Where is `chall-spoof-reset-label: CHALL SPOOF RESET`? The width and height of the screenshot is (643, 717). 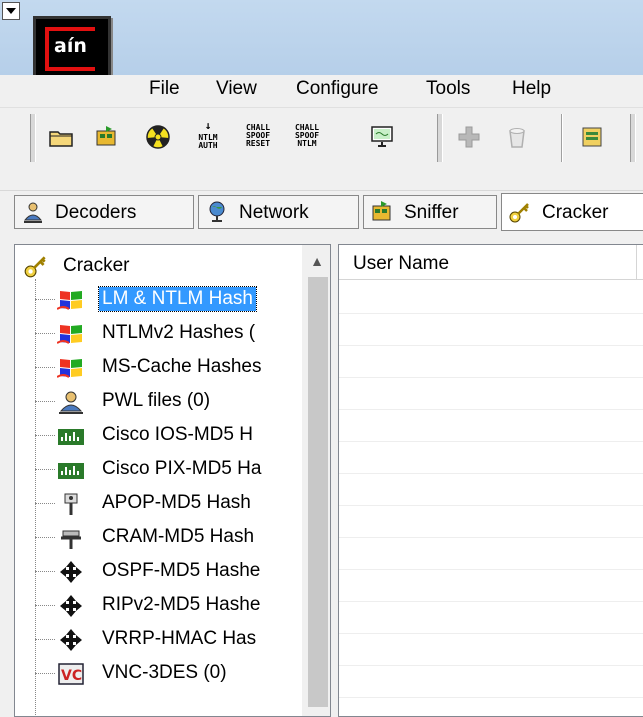 chall-spoof-reset-label: CHALL SPOOF RESET is located at coordinates (258, 135).